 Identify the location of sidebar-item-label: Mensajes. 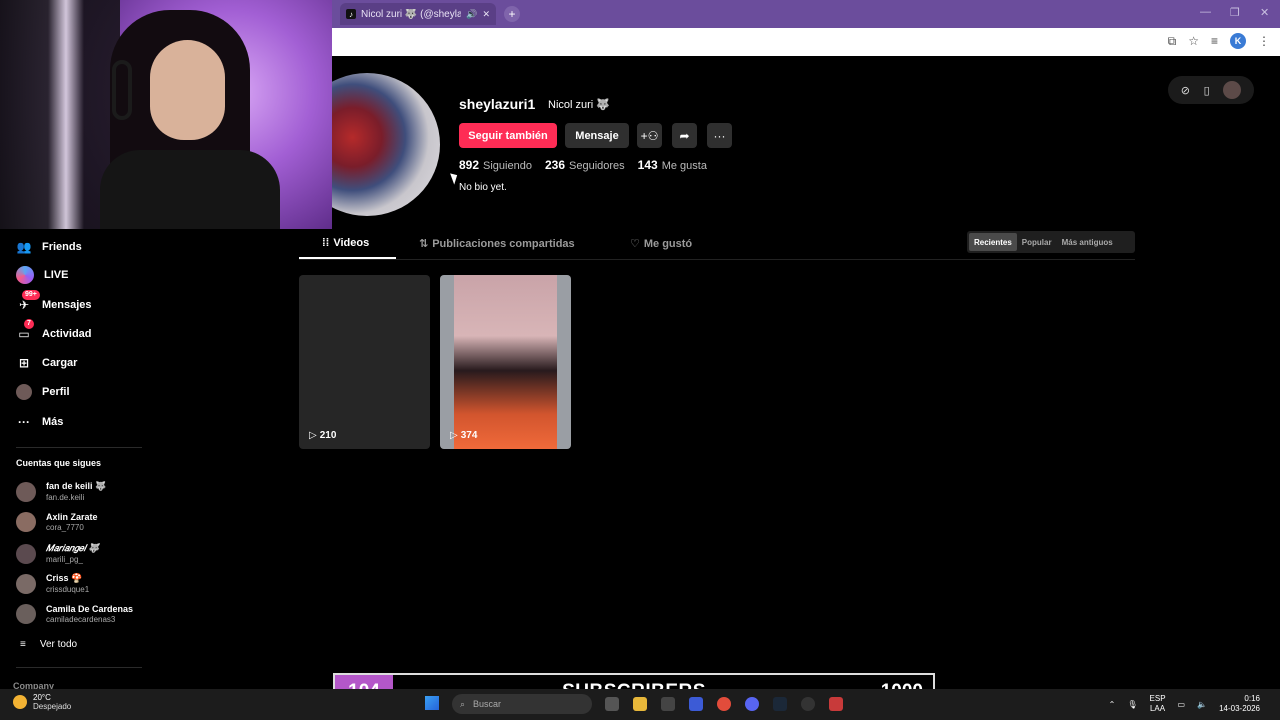
(67, 305).